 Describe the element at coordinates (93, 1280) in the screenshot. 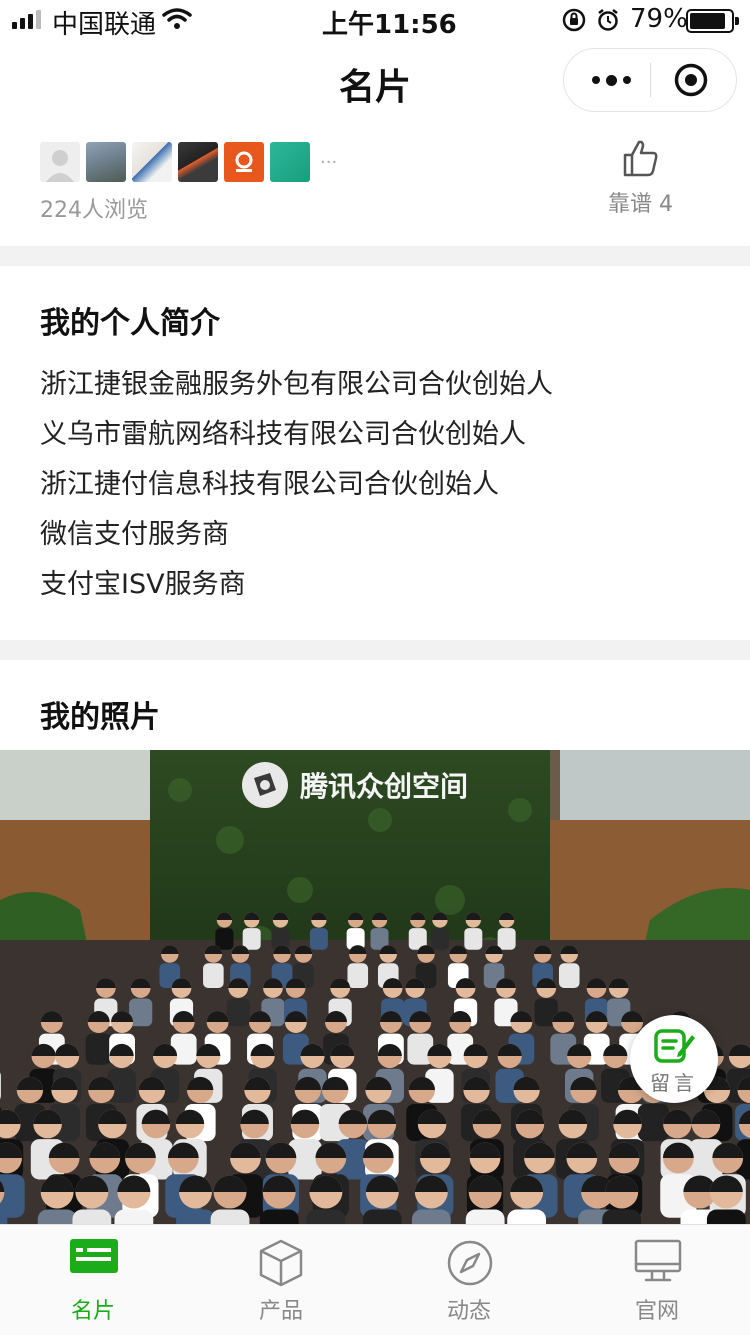

I see `tab-card: 名片` at that location.